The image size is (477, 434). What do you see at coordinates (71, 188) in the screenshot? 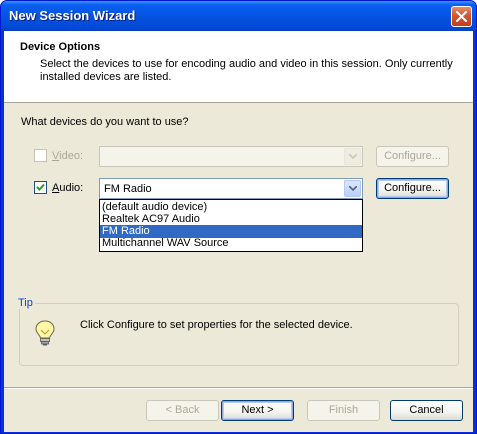
I see `audio-label-rest: udio:` at bounding box center [71, 188].